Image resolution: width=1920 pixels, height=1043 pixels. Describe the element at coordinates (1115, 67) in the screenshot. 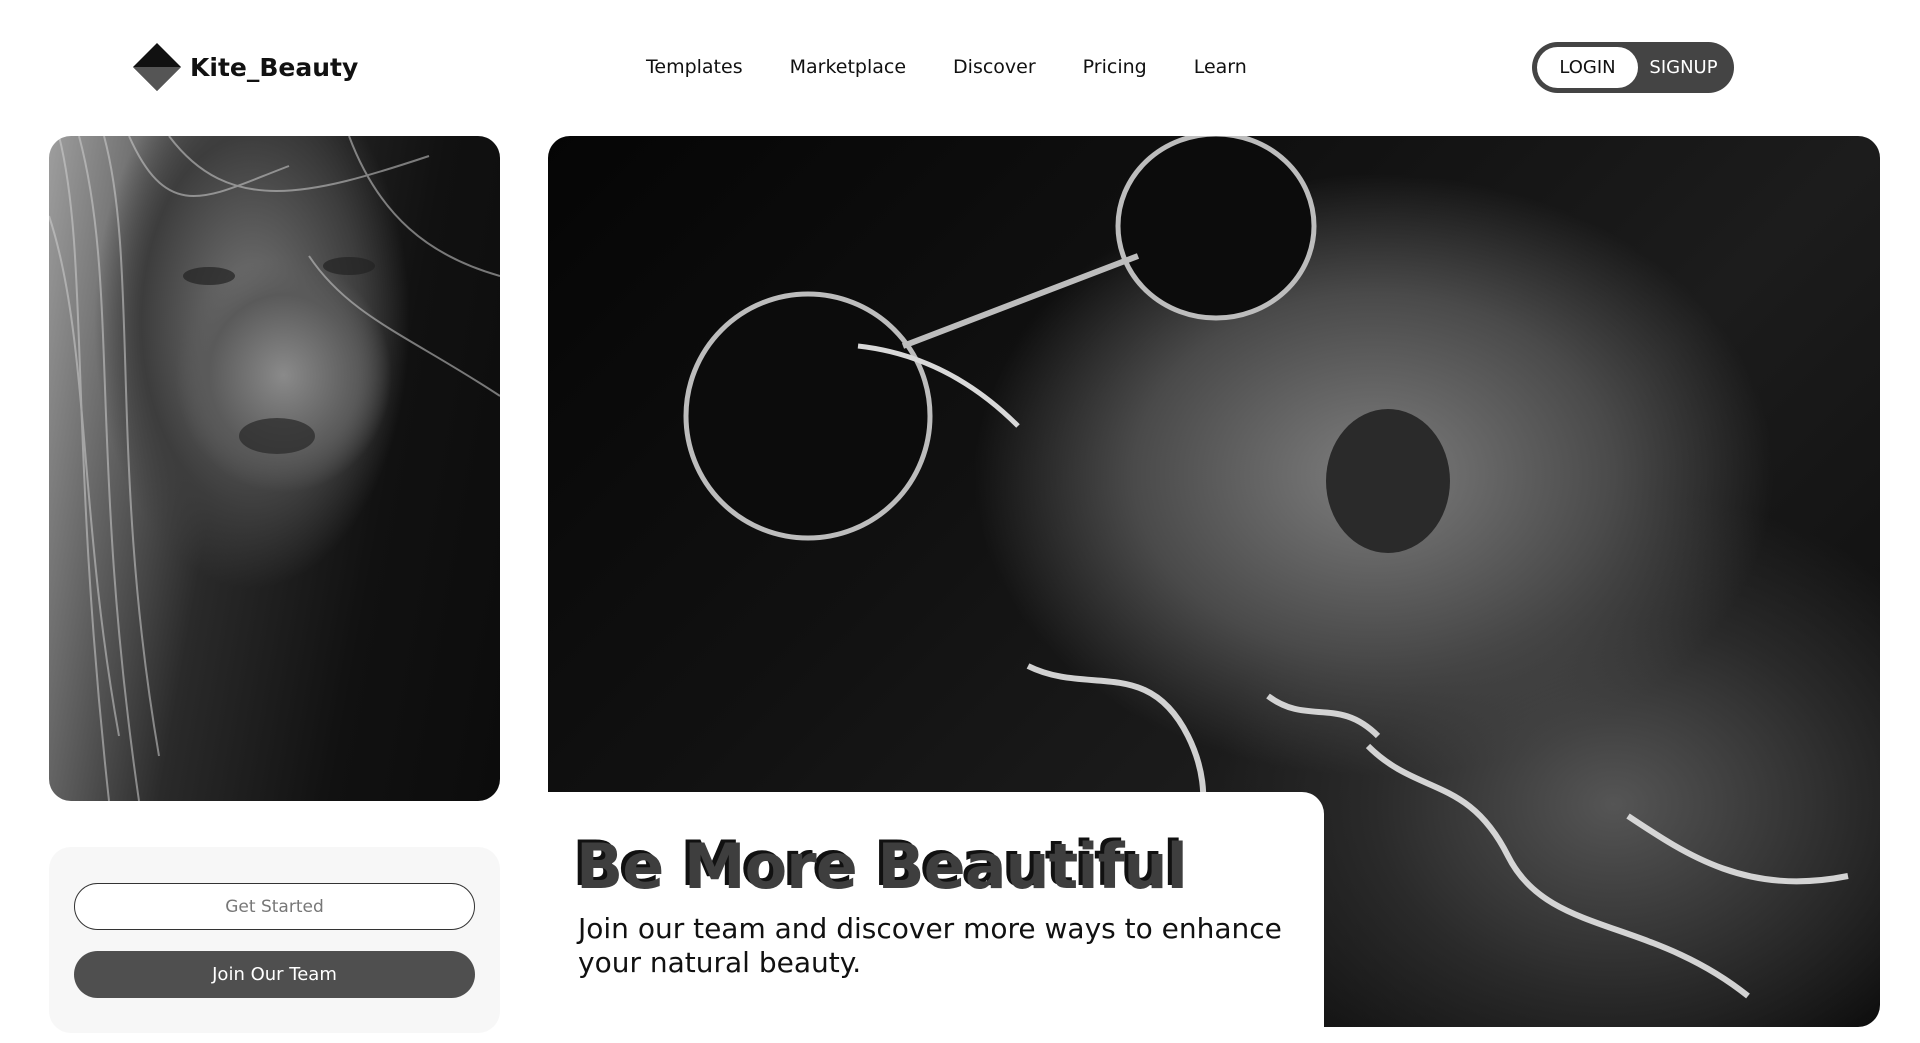

I see `nav-item-pricing: Pricing` at that location.